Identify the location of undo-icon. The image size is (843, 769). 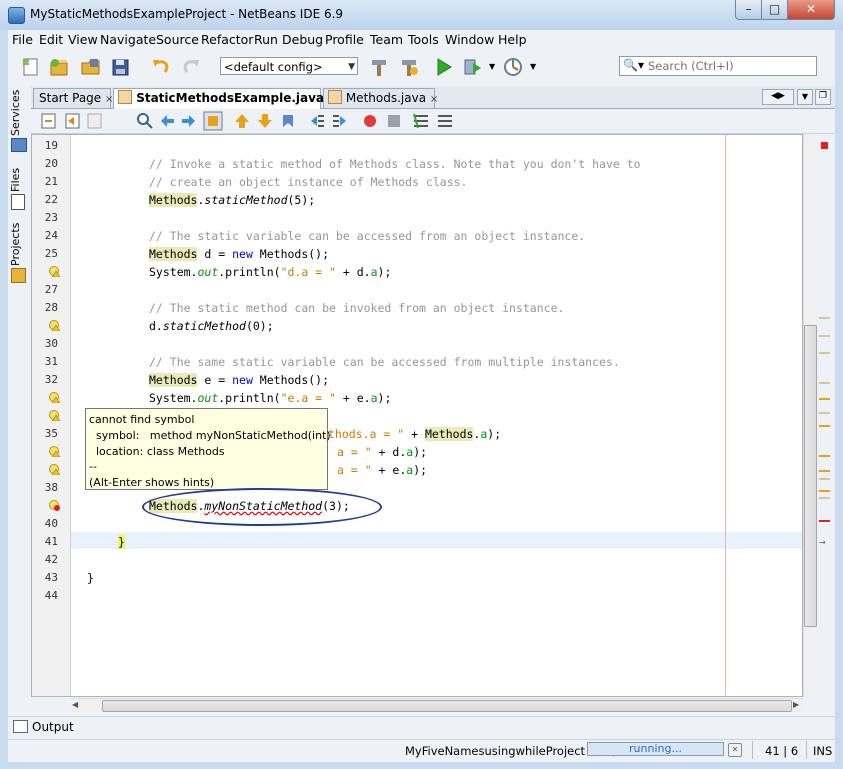
(161, 67).